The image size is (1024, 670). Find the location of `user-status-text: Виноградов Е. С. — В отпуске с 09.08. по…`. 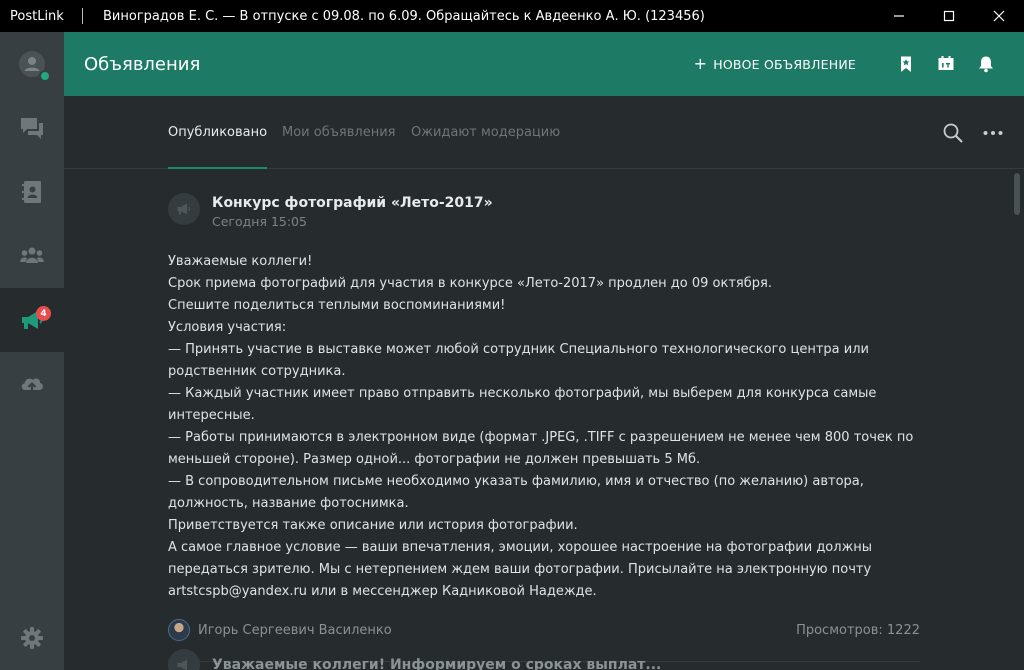

user-status-text: Виноградов Е. С. — В отпуске с 09.08. по… is located at coordinates (404, 16).